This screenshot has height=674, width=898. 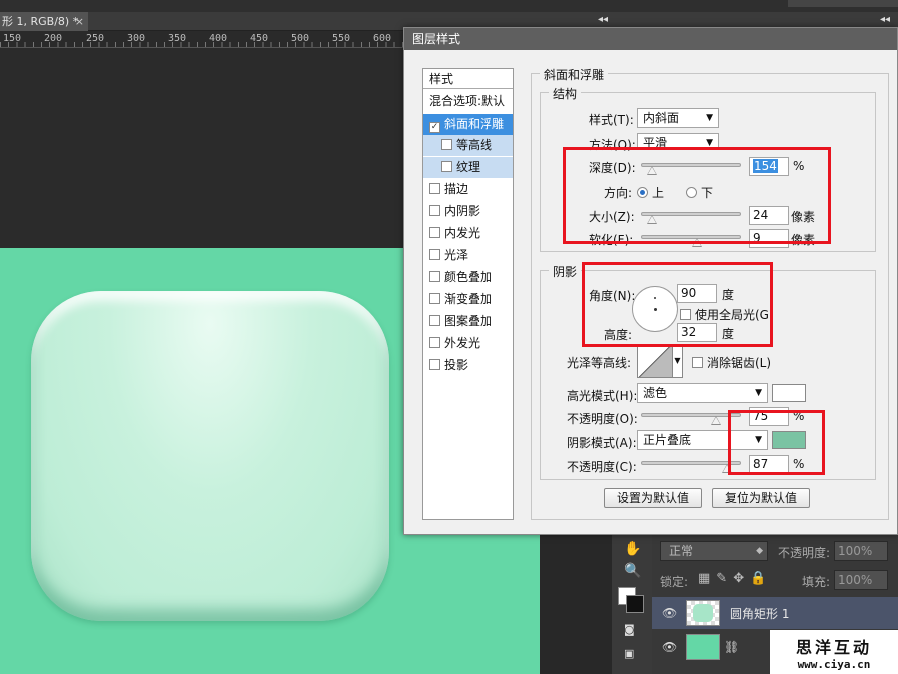 I want to click on hand-tool-icon: ✋, so click(x=632, y=549).